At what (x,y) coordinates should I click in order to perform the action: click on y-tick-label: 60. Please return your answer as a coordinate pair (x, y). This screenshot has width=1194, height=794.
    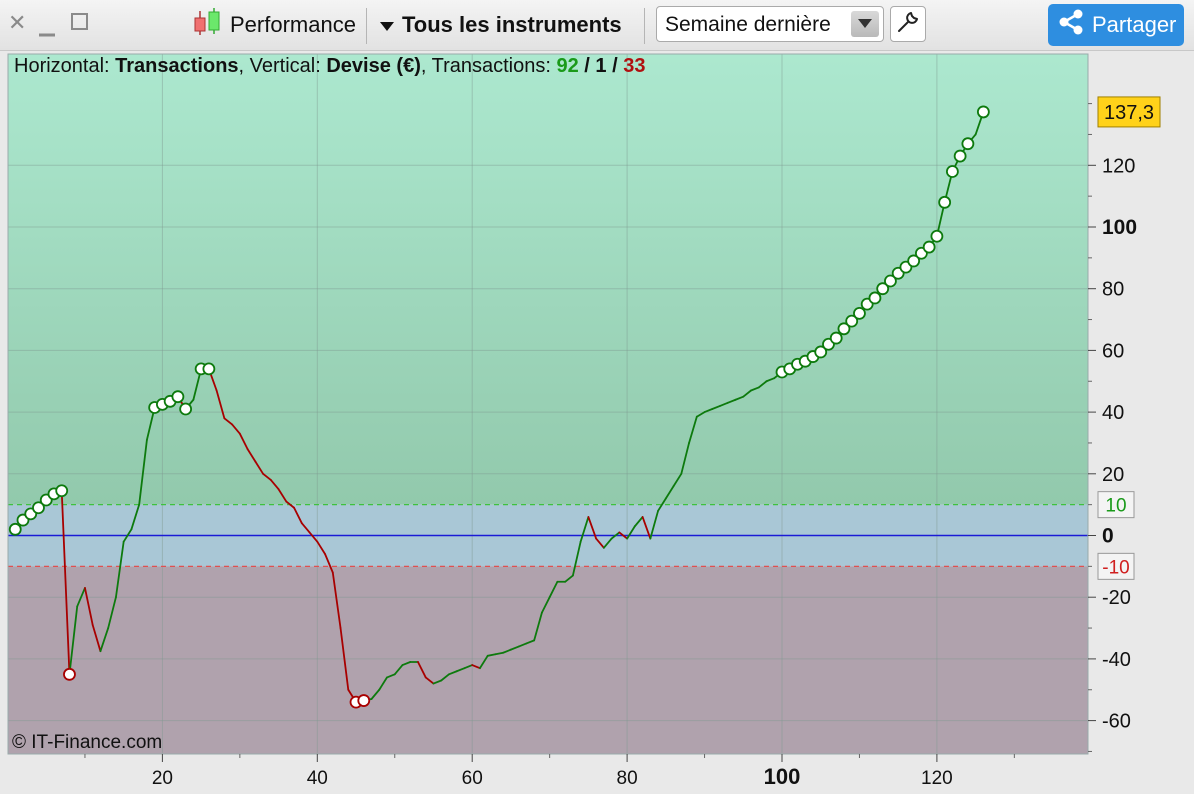
    Looking at the image, I should click on (1113, 351).